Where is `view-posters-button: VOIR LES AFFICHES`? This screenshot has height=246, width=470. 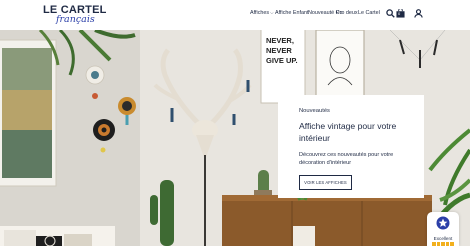 view-posters-button: VOIR LES AFFICHES is located at coordinates (325, 182).